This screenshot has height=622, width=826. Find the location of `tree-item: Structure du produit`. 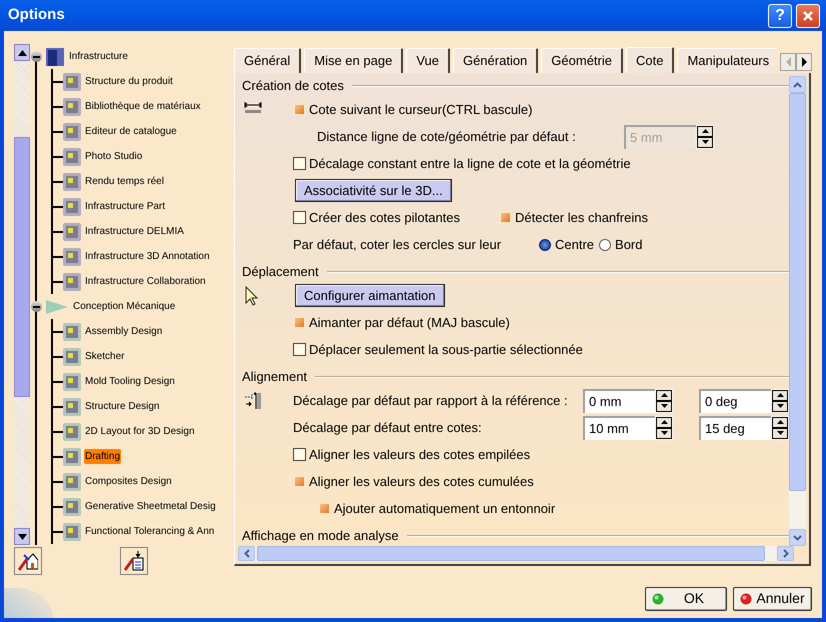

tree-item: Structure du produit is located at coordinates (129, 81).